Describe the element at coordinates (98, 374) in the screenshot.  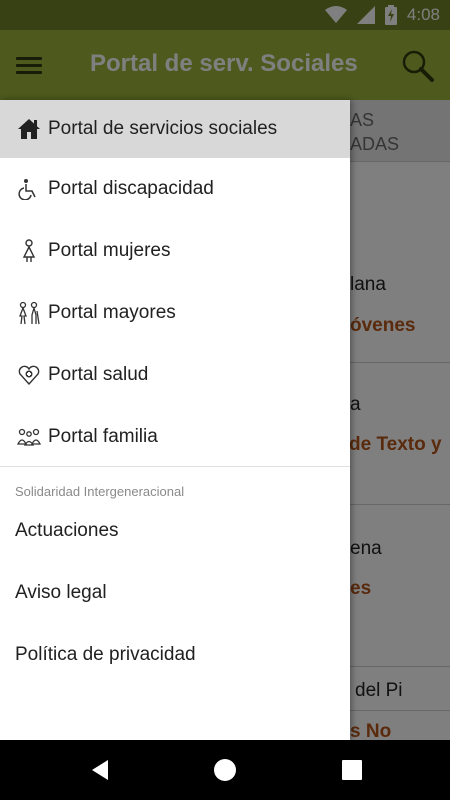
I see `drawer-item-label: Portal salud` at that location.